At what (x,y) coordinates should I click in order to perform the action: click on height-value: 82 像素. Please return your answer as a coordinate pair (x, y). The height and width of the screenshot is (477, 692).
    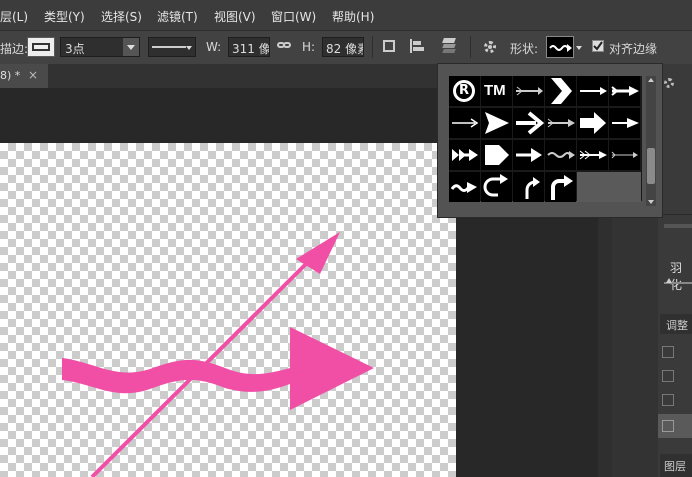
    Looking at the image, I should click on (344, 49).